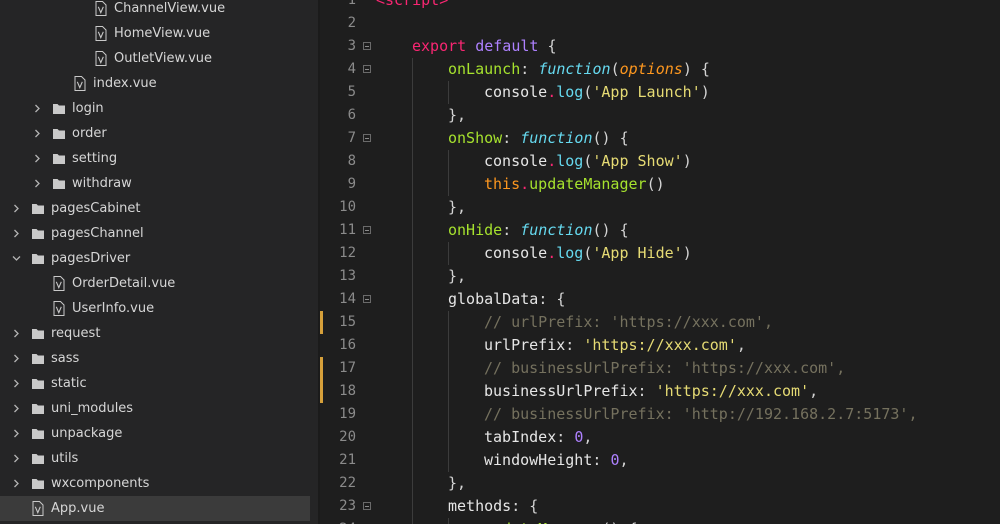 This screenshot has width=1000, height=524. What do you see at coordinates (87, 433) in the screenshot?
I see `tree-item-label: unpackage` at bounding box center [87, 433].